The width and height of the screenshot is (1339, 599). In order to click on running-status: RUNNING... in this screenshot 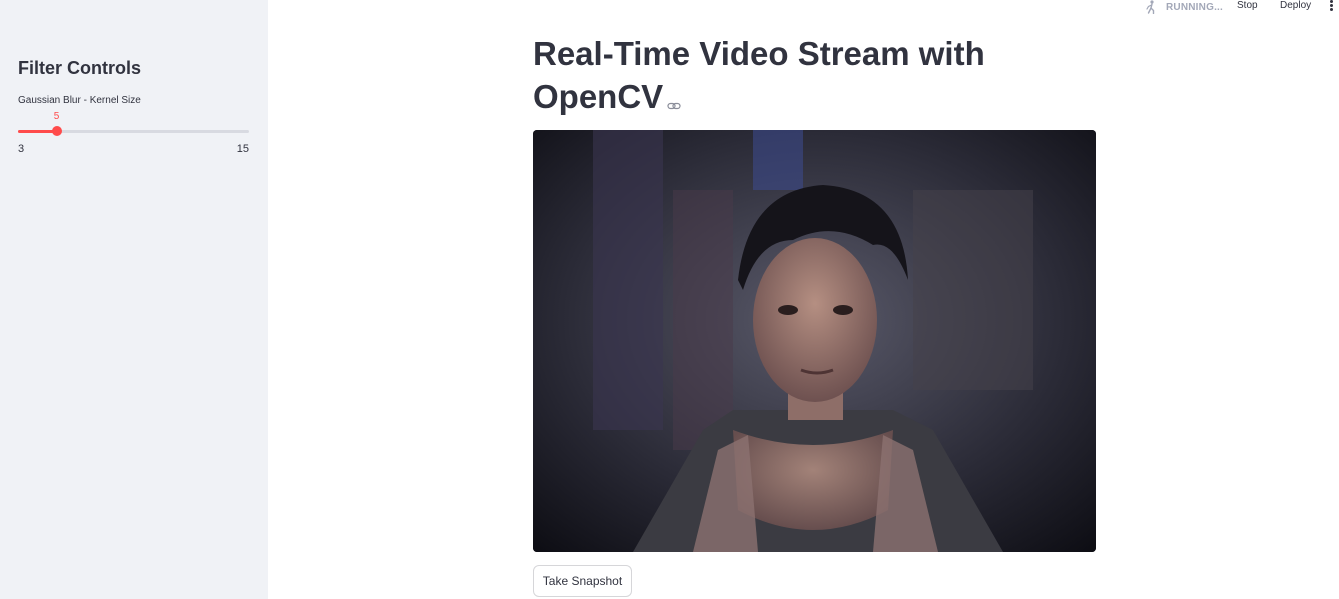, I will do `click(1183, 7)`.